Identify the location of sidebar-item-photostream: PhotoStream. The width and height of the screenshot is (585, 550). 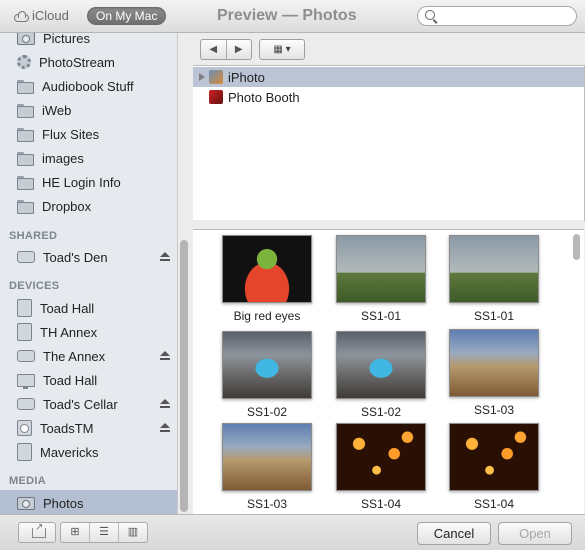
(97, 62).